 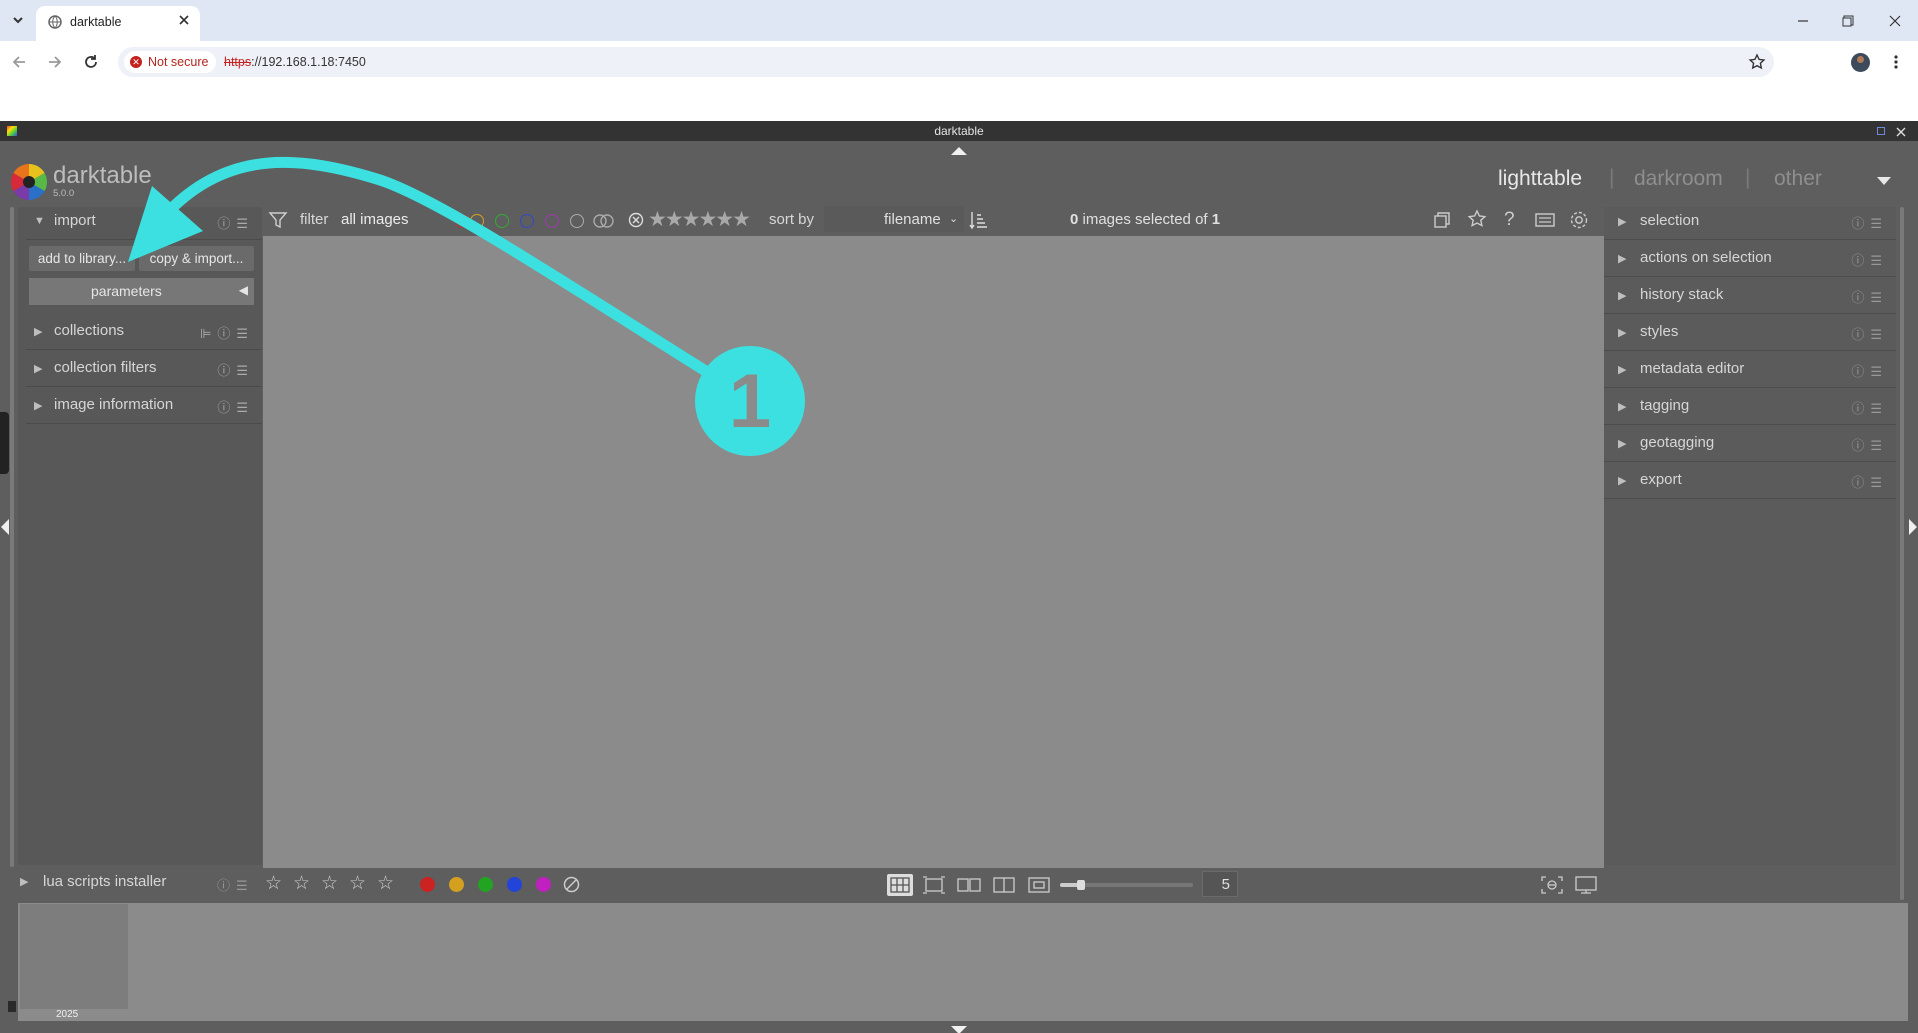 What do you see at coordinates (959, 1027) in the screenshot?
I see `bottom-panel-toggle-icon` at bounding box center [959, 1027].